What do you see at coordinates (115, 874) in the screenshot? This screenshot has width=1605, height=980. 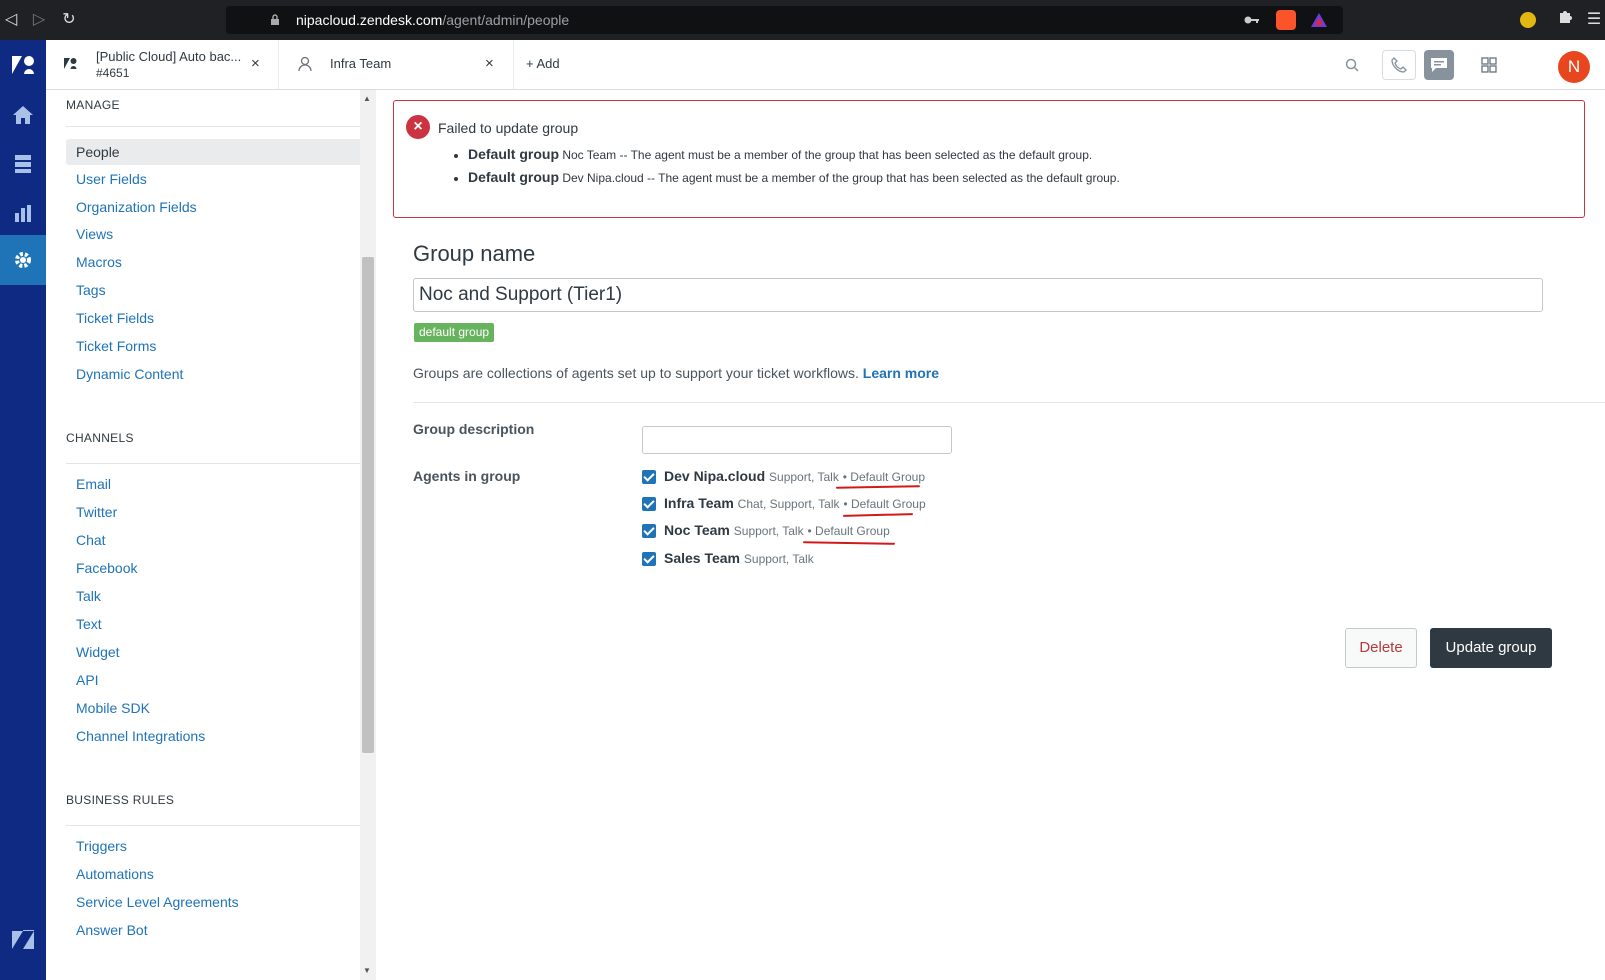 I see `sidebar-item-automations: Automations` at bounding box center [115, 874].